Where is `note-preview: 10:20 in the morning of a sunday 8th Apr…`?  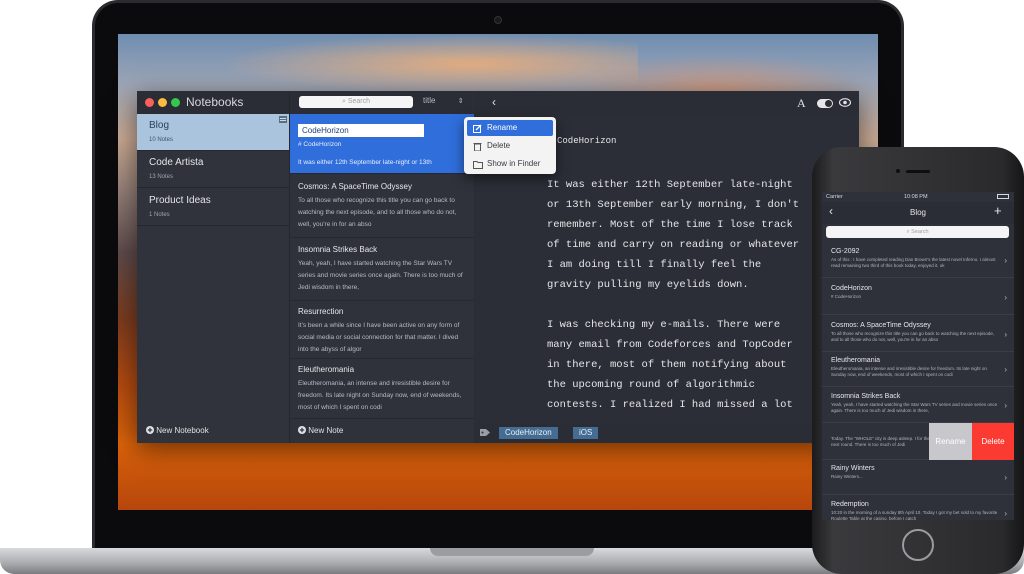 note-preview: 10:20 in the morning of a sunday 8th Apr… is located at coordinates (914, 515).